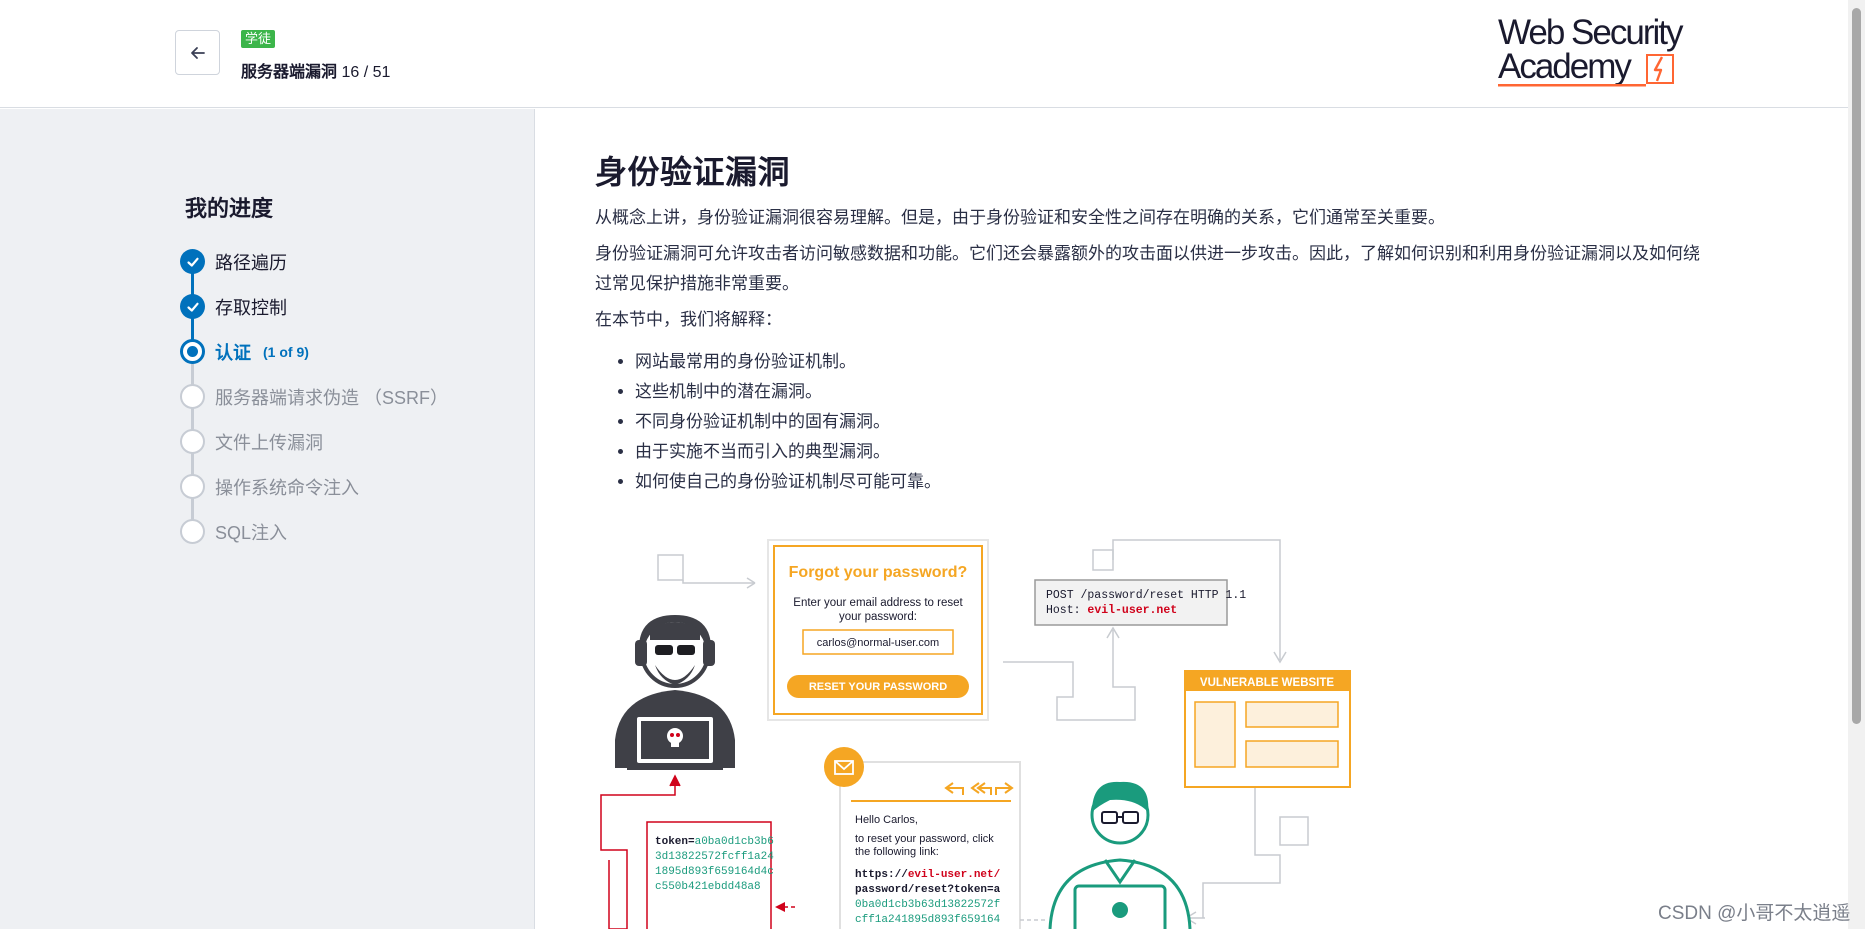 This screenshot has height=929, width=1865. What do you see at coordinates (1572, 85) in the screenshot?
I see `logo-underline` at bounding box center [1572, 85].